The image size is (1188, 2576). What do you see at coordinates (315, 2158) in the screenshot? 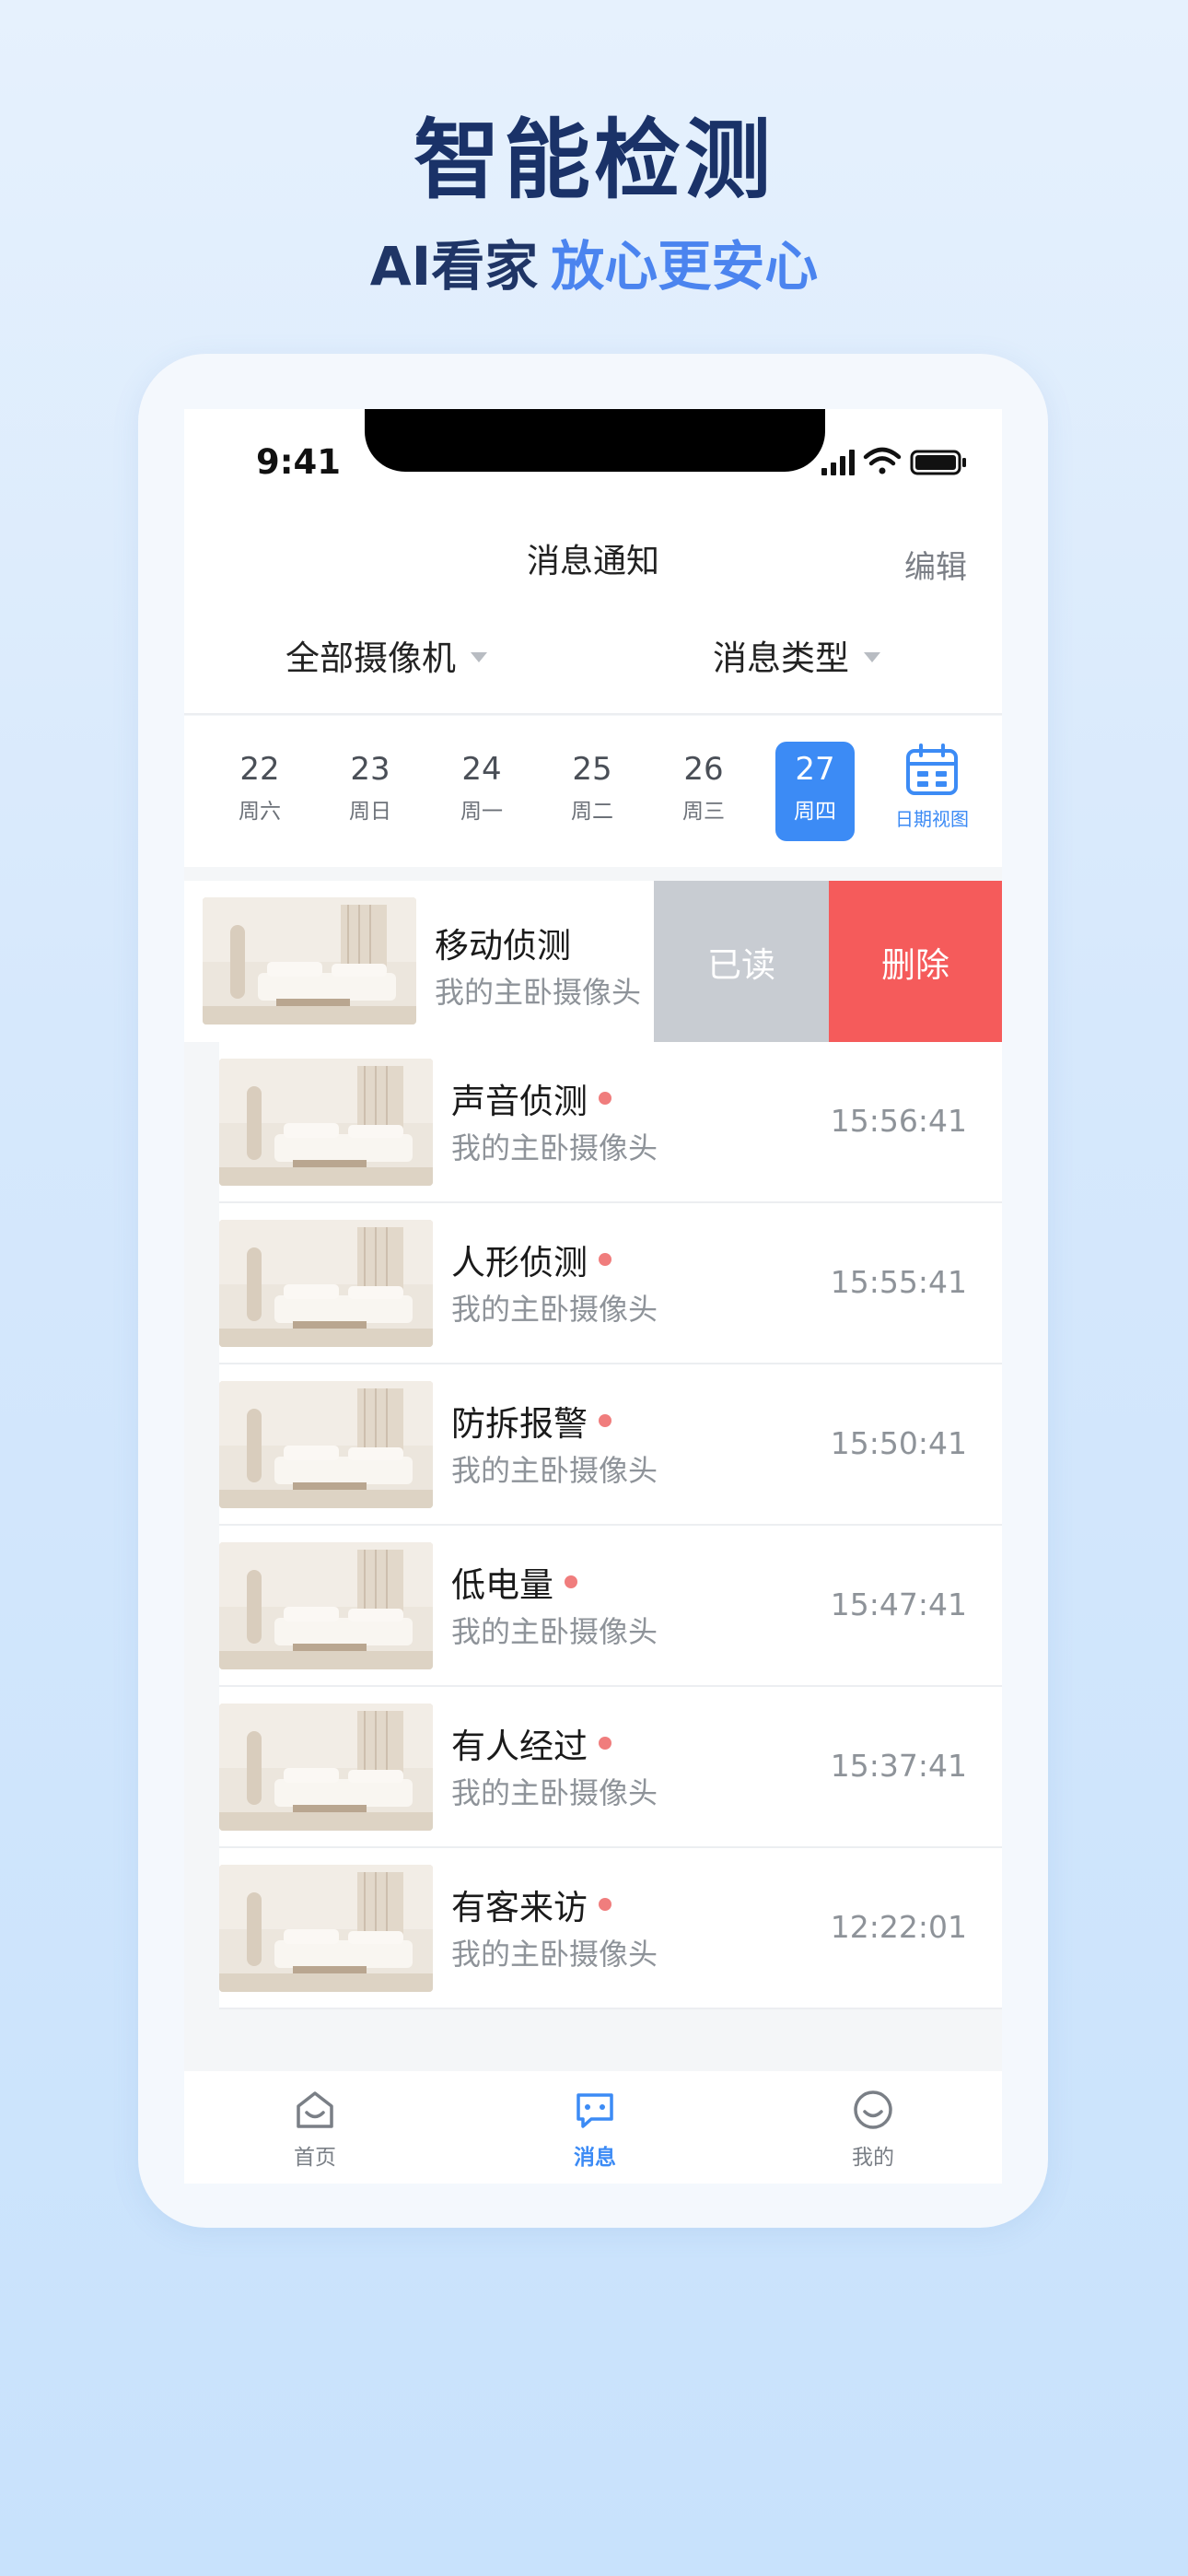
I see `tab-home-label: 首页` at bounding box center [315, 2158].